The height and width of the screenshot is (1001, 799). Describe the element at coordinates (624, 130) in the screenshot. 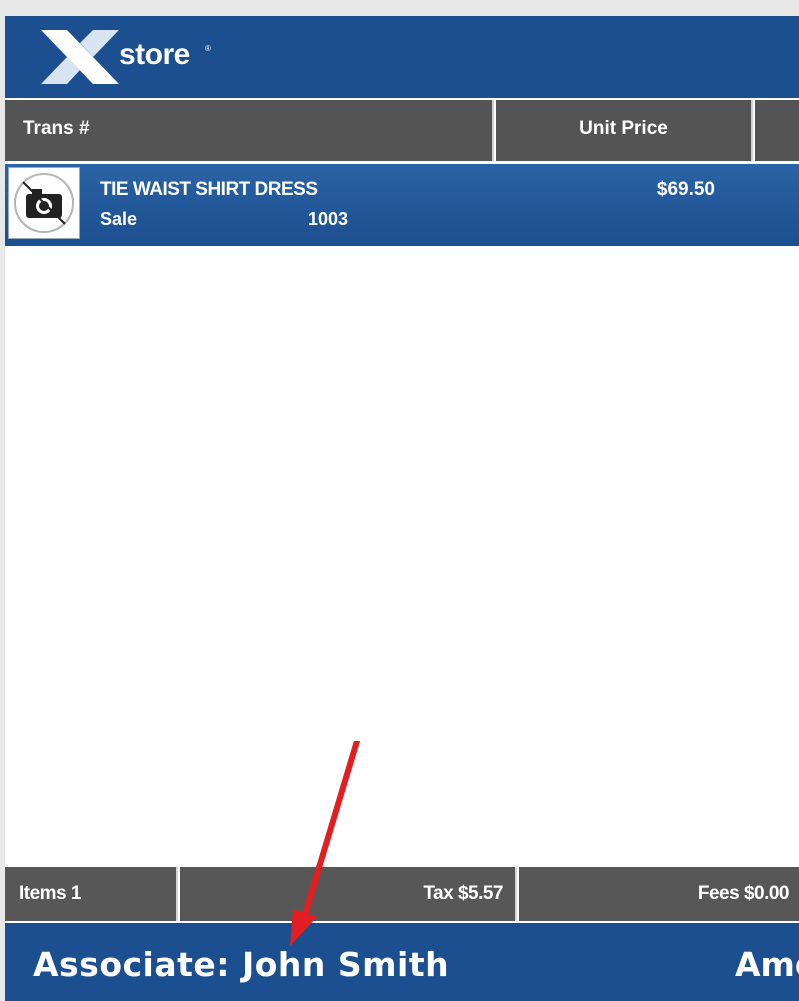

I see `column-header-unit-price: Unit Price` at that location.